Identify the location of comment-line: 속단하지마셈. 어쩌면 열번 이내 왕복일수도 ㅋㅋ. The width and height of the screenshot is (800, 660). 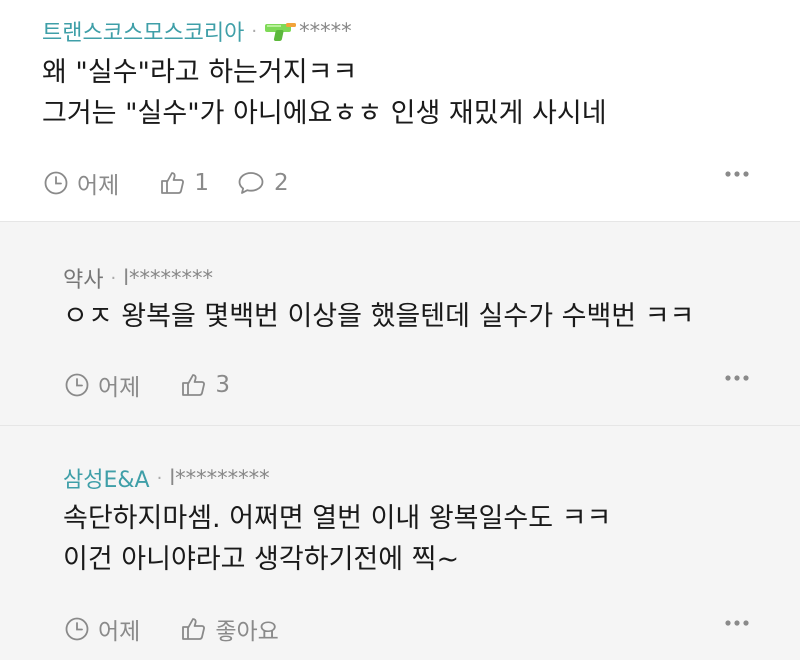
(337, 518).